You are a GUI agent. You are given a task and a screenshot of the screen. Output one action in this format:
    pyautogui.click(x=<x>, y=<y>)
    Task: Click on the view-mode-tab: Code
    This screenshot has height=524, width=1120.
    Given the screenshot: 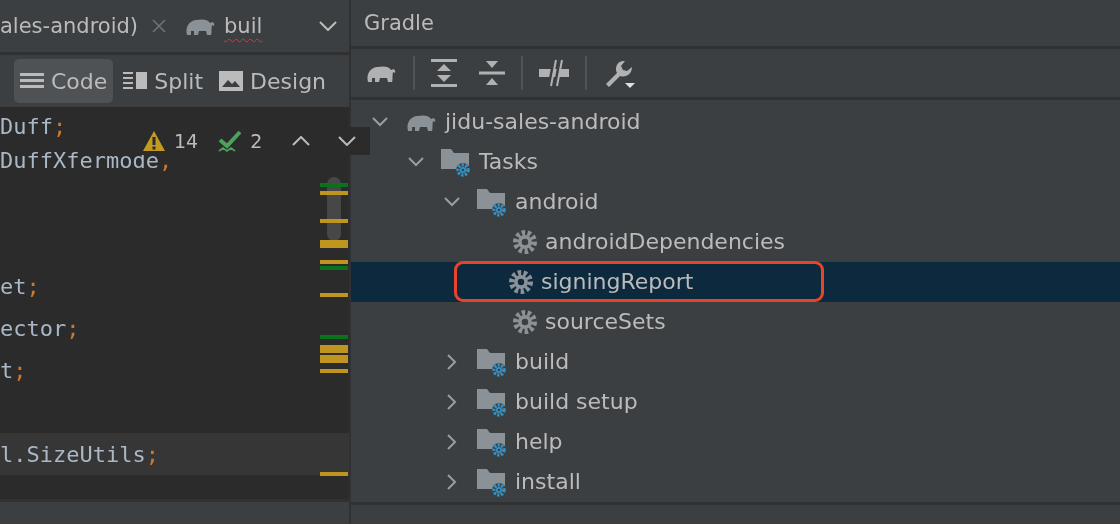 What is the action you would take?
    pyautogui.click(x=64, y=81)
    